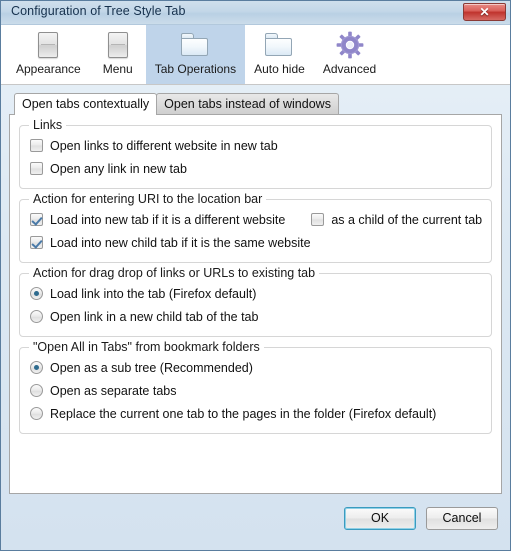 The height and width of the screenshot is (551, 511). Describe the element at coordinates (279, 69) in the screenshot. I see `toolbar-item-label: Auto hide` at that location.